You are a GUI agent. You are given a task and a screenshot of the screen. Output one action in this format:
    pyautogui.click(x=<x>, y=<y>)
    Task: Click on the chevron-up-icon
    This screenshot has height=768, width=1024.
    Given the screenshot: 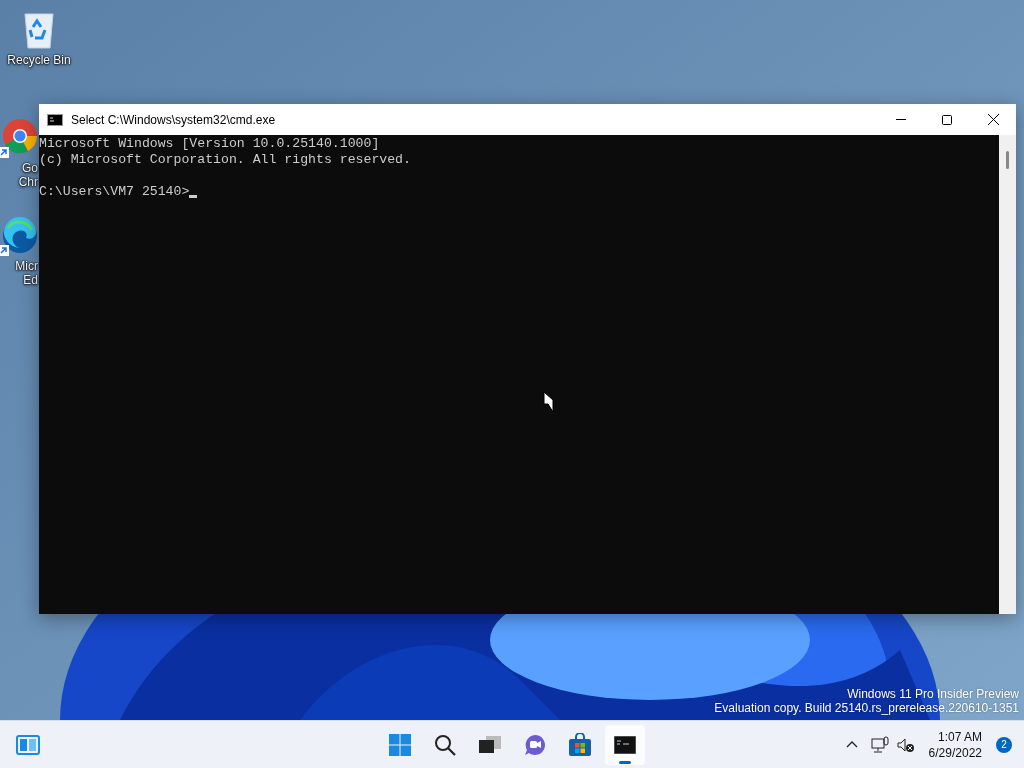 What is the action you would take?
    pyautogui.click(x=851, y=744)
    